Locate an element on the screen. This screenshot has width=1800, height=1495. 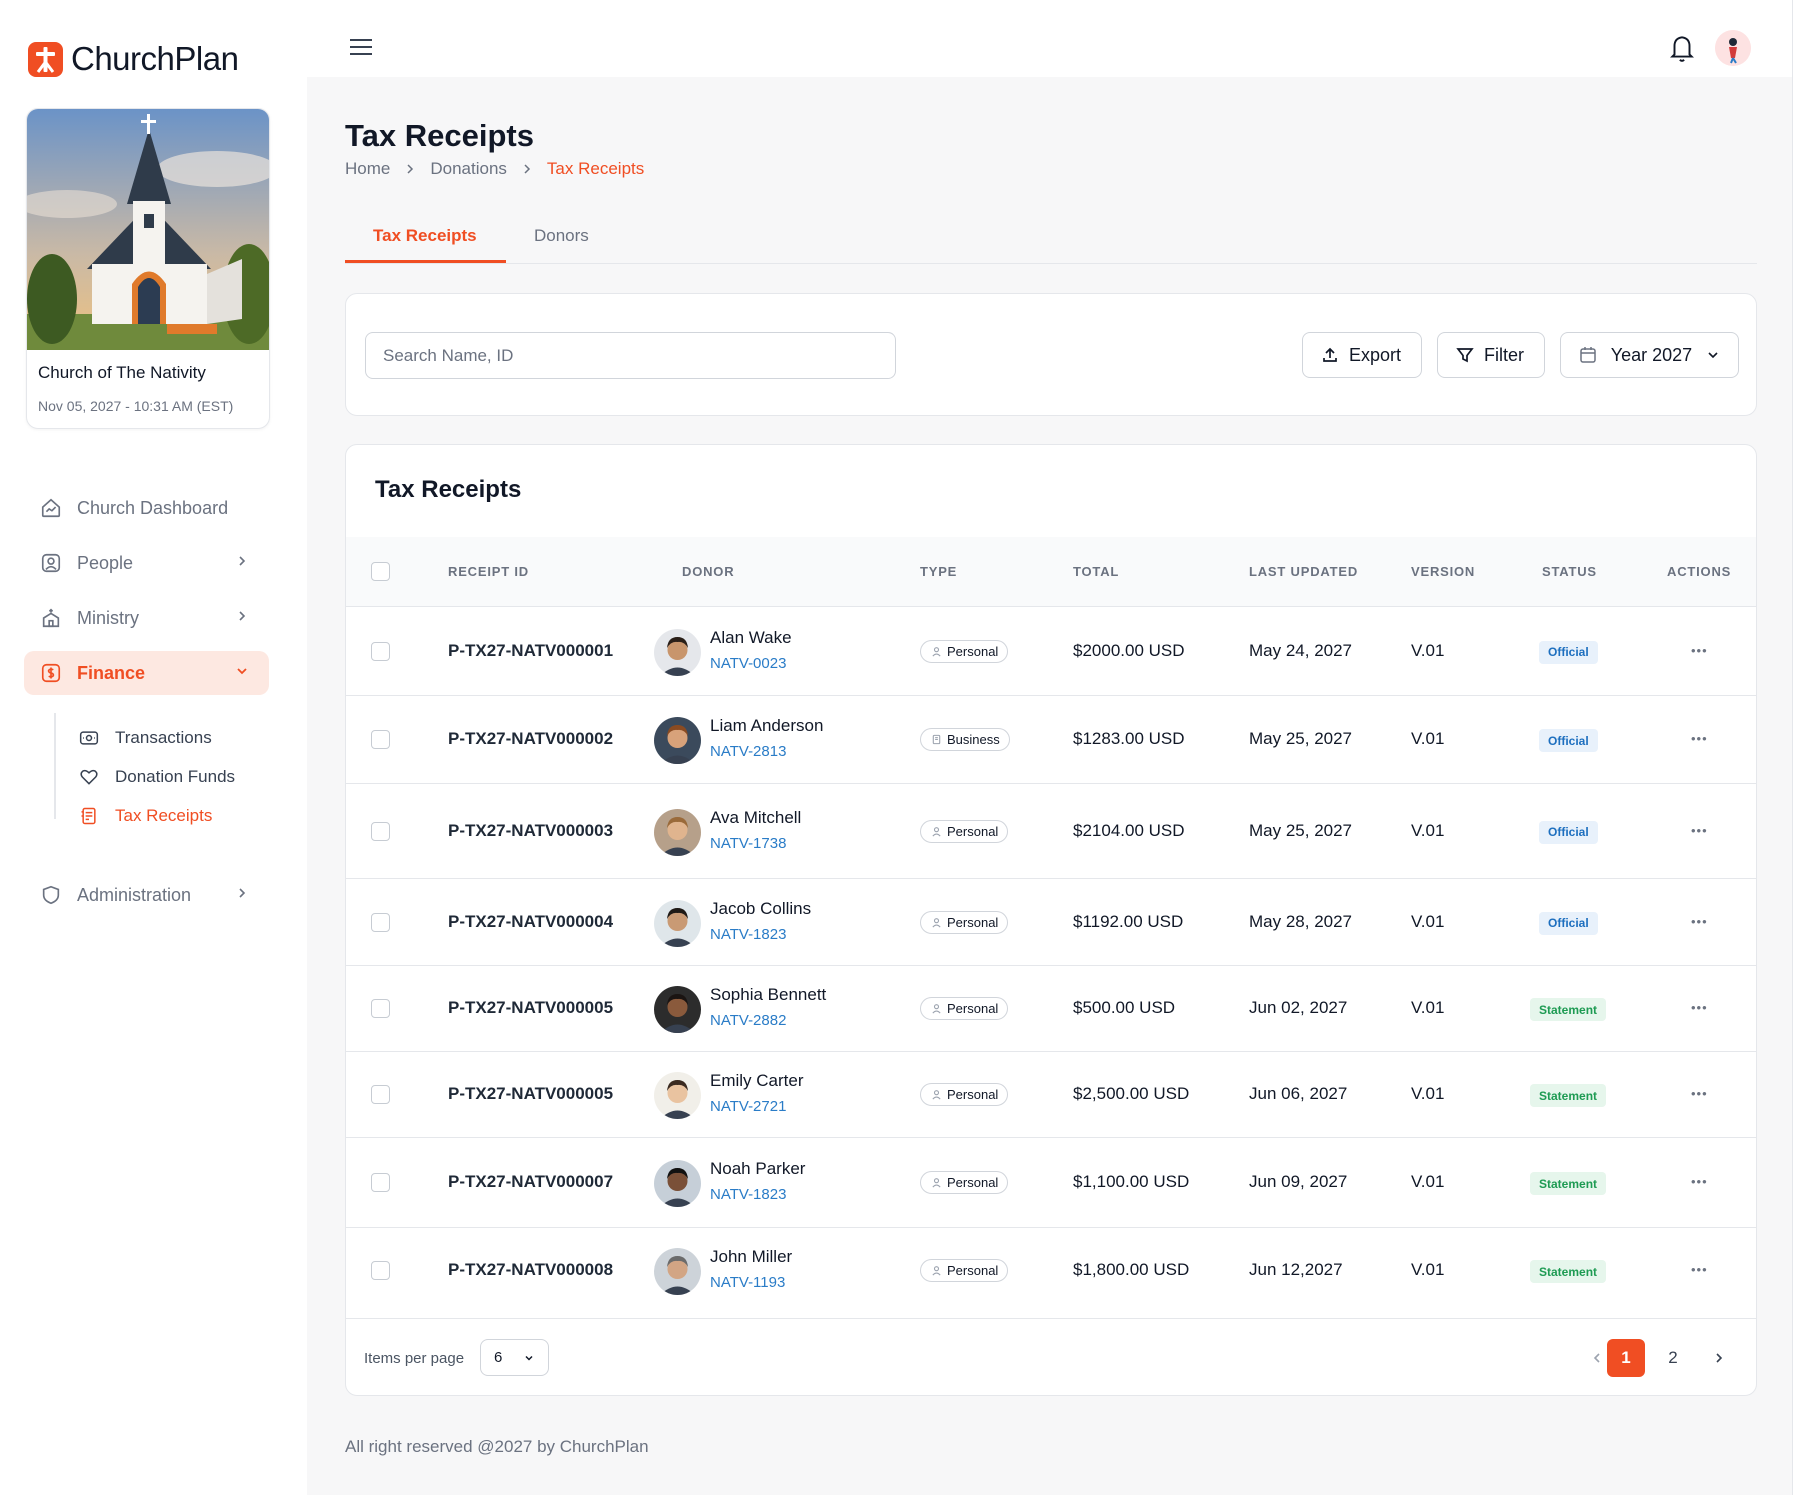
sidebar-subitem-label: Donation Funds is located at coordinates (175, 776).